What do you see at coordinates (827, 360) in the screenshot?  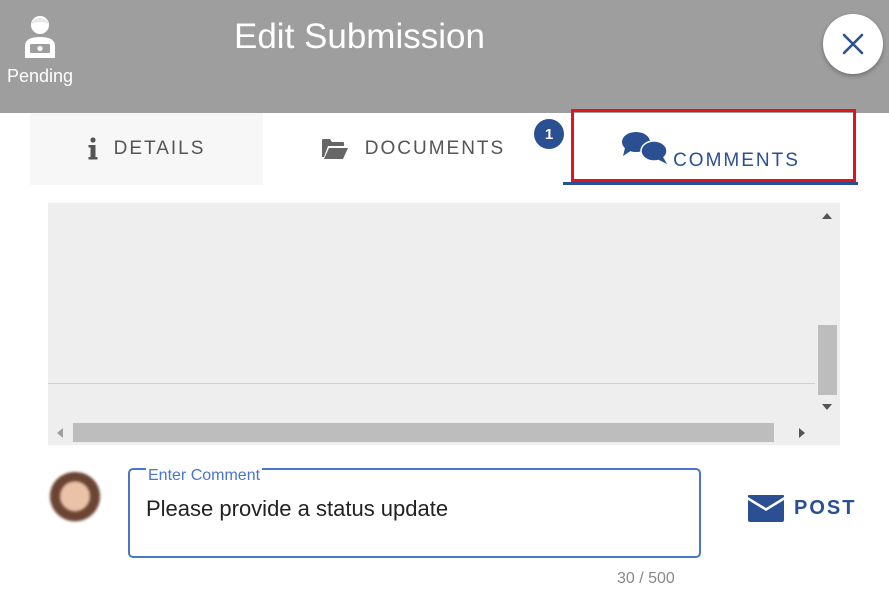 I see `vertical-scroll-thumb` at bounding box center [827, 360].